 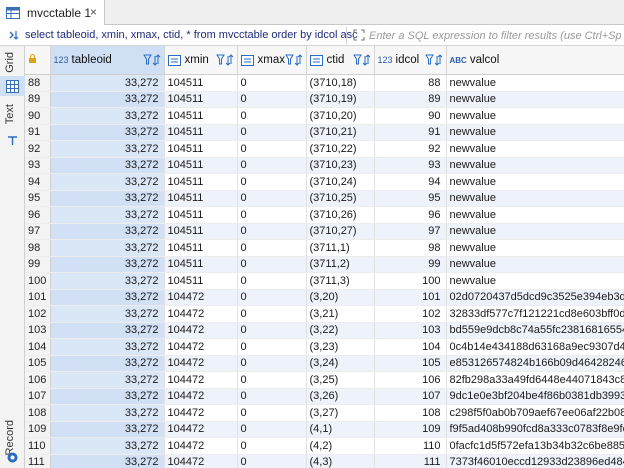 What do you see at coordinates (410, 380) in the screenshot?
I see `cell-idcol: 106` at bounding box center [410, 380].